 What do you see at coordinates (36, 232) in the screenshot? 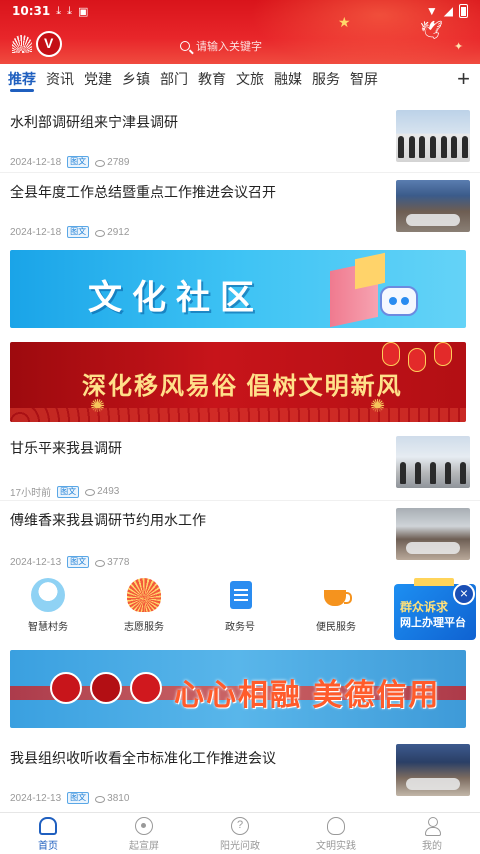
I see `news-date: 2024-12-18` at bounding box center [36, 232].